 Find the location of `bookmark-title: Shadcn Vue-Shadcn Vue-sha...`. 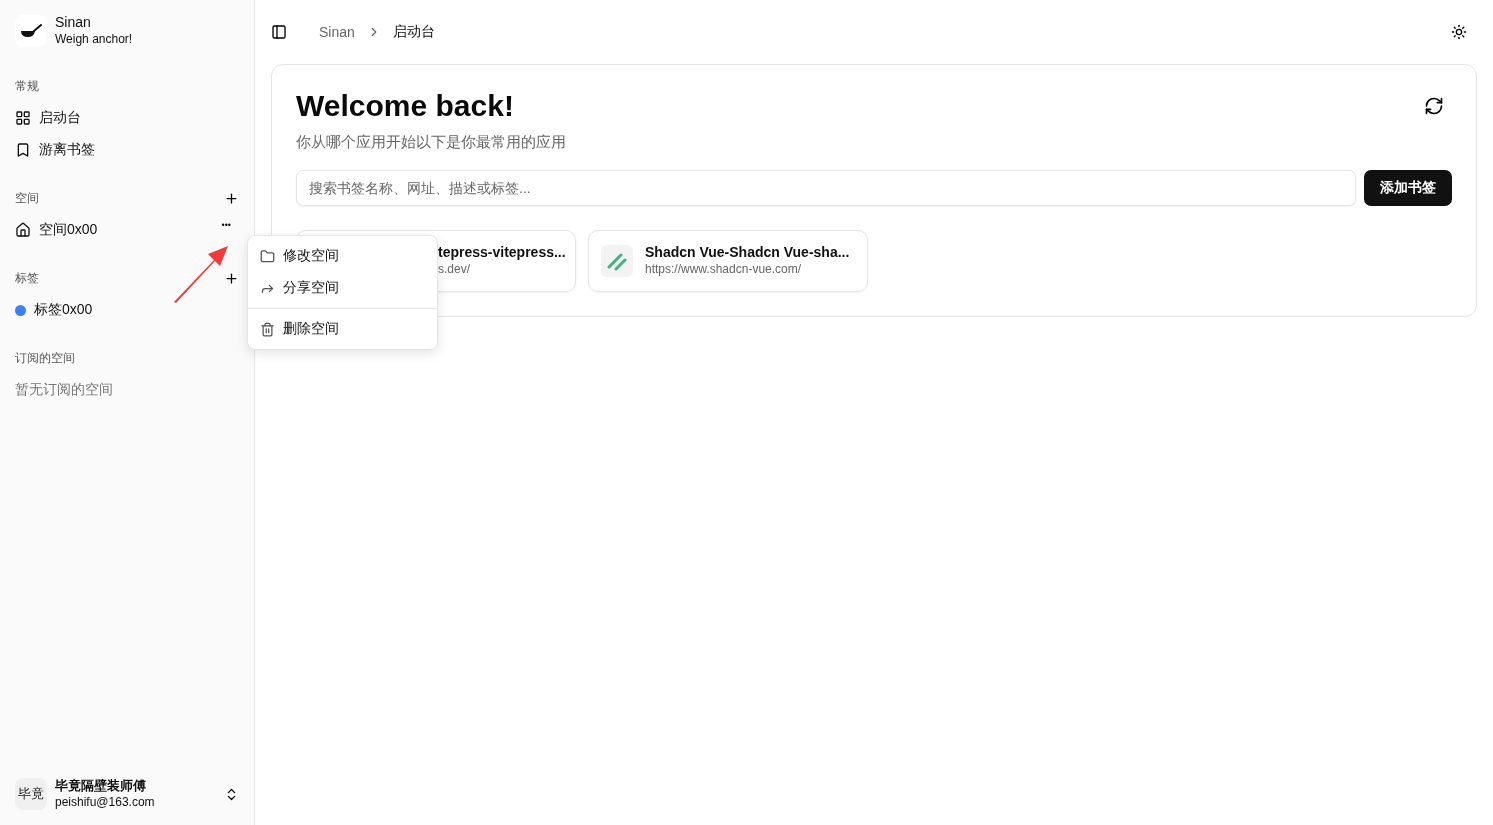

bookmark-title: Shadcn Vue-Shadcn Vue-sha... is located at coordinates (747, 252).